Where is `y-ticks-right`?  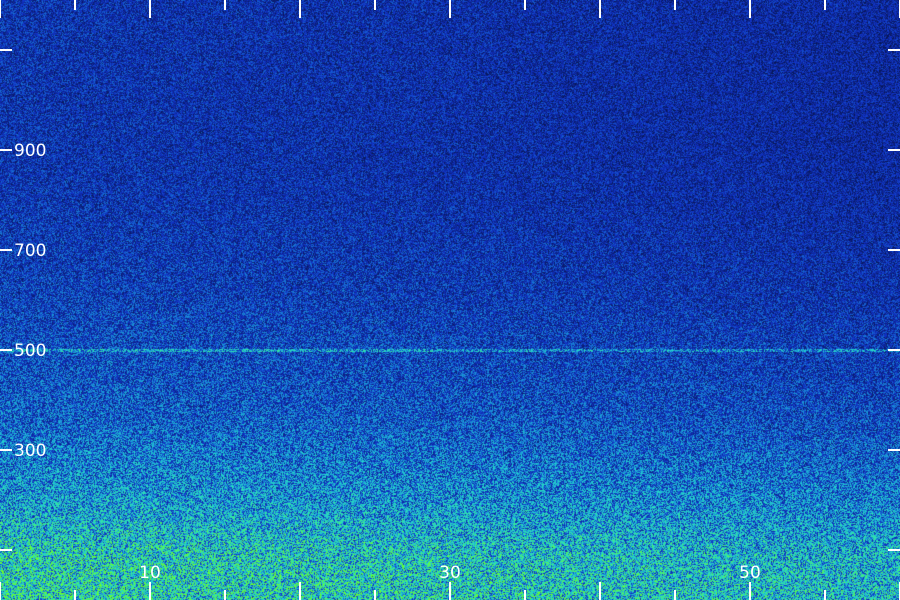
y-ticks-right is located at coordinates (894, 300).